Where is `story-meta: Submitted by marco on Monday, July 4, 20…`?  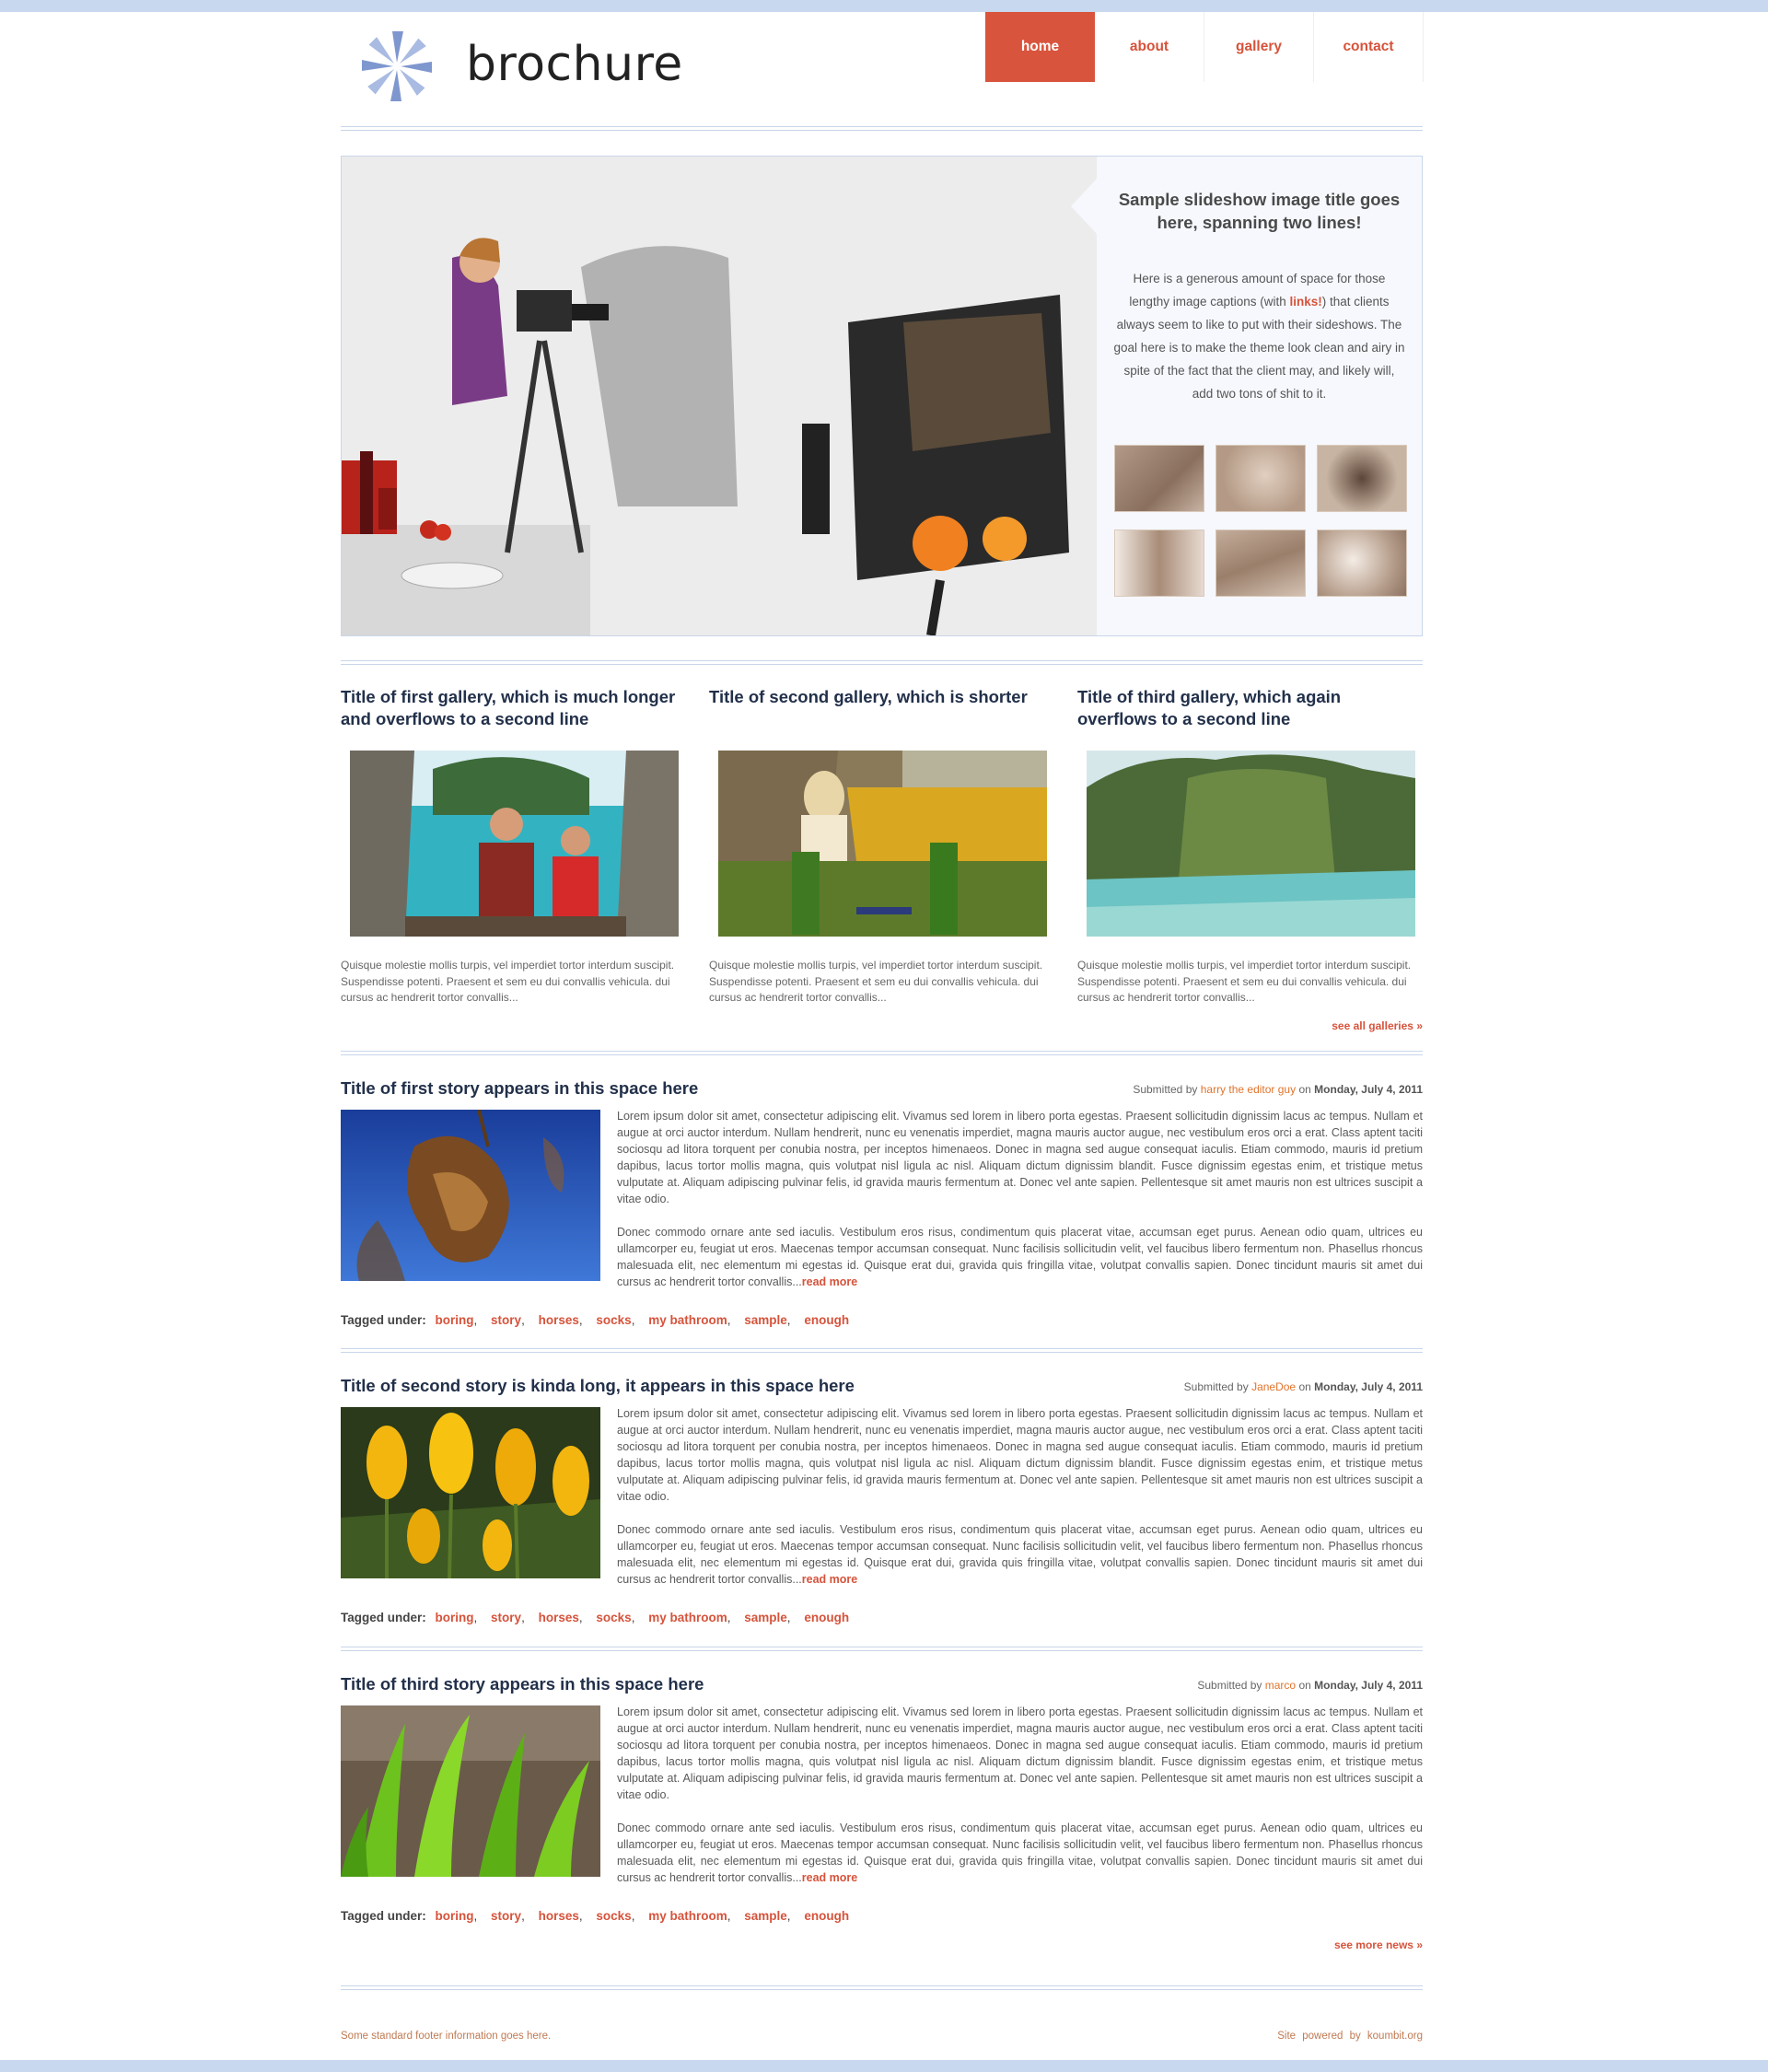 story-meta: Submitted by marco on Monday, July 4, 20… is located at coordinates (1310, 1685).